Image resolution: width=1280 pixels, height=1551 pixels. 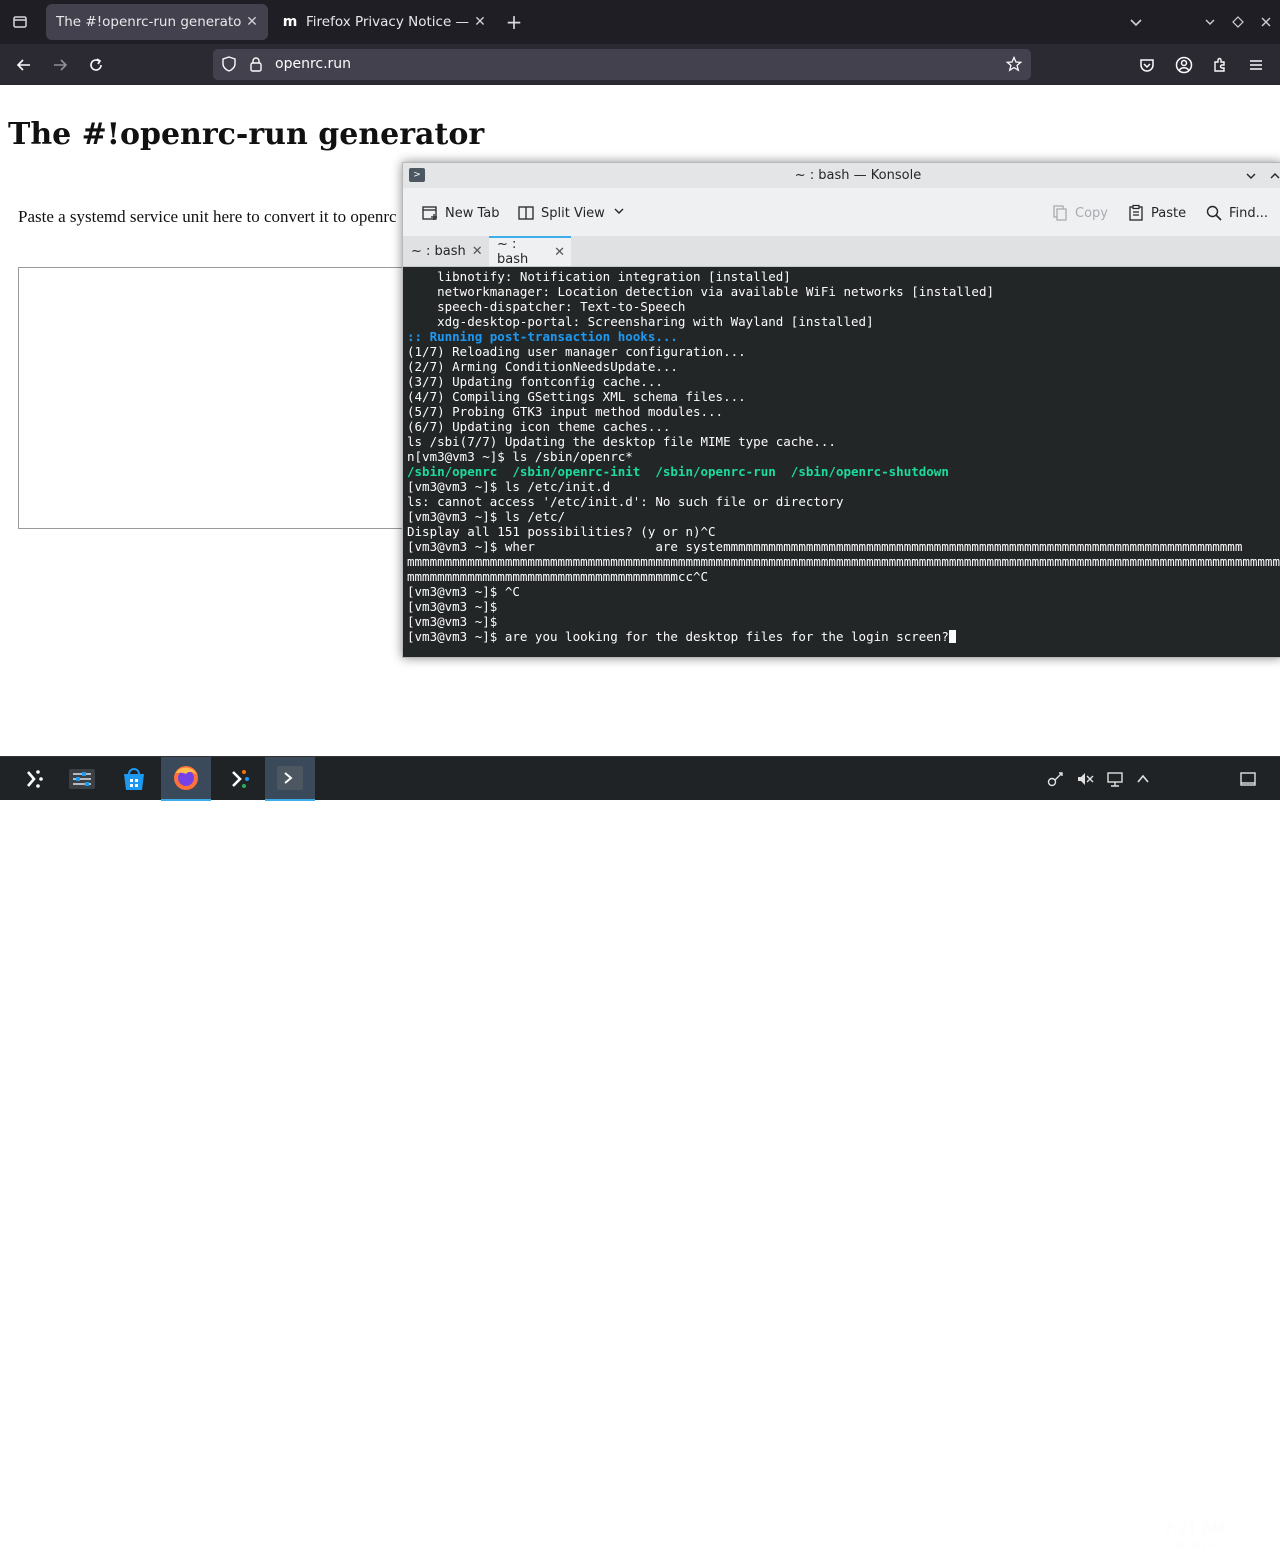 What do you see at coordinates (60, 65) in the screenshot?
I see `forward-button` at bounding box center [60, 65].